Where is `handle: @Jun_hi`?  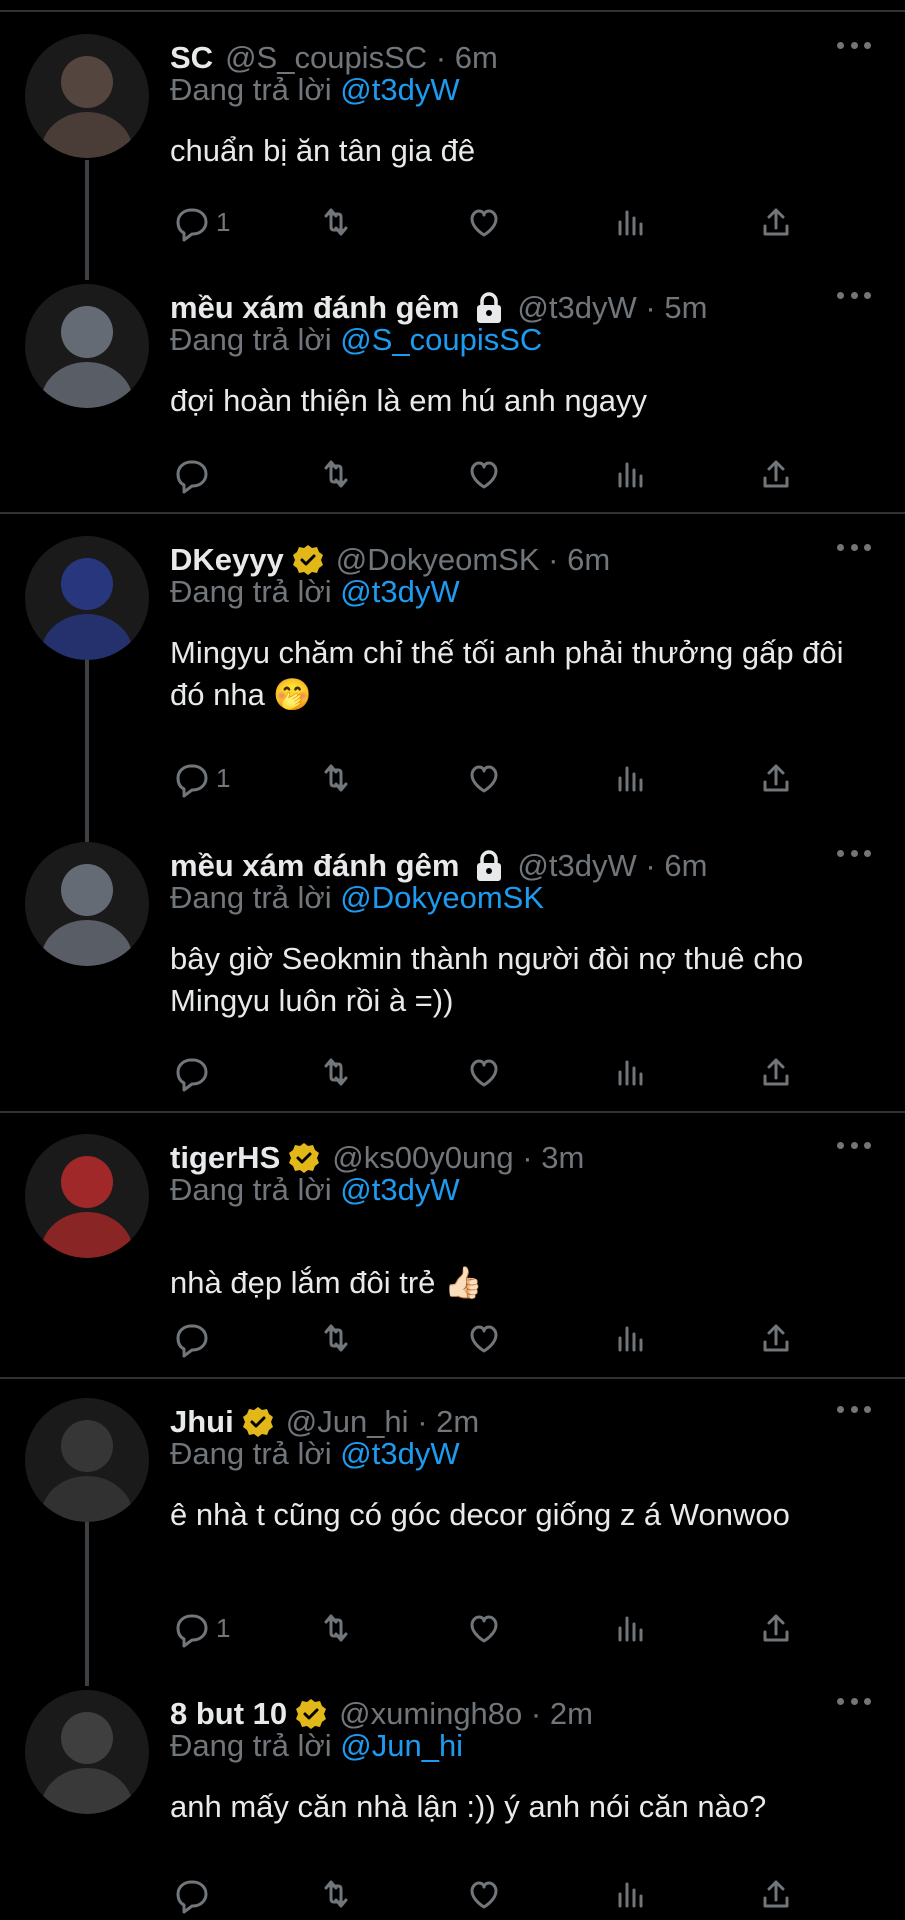
handle: @Jun_hi is located at coordinates (347, 1421).